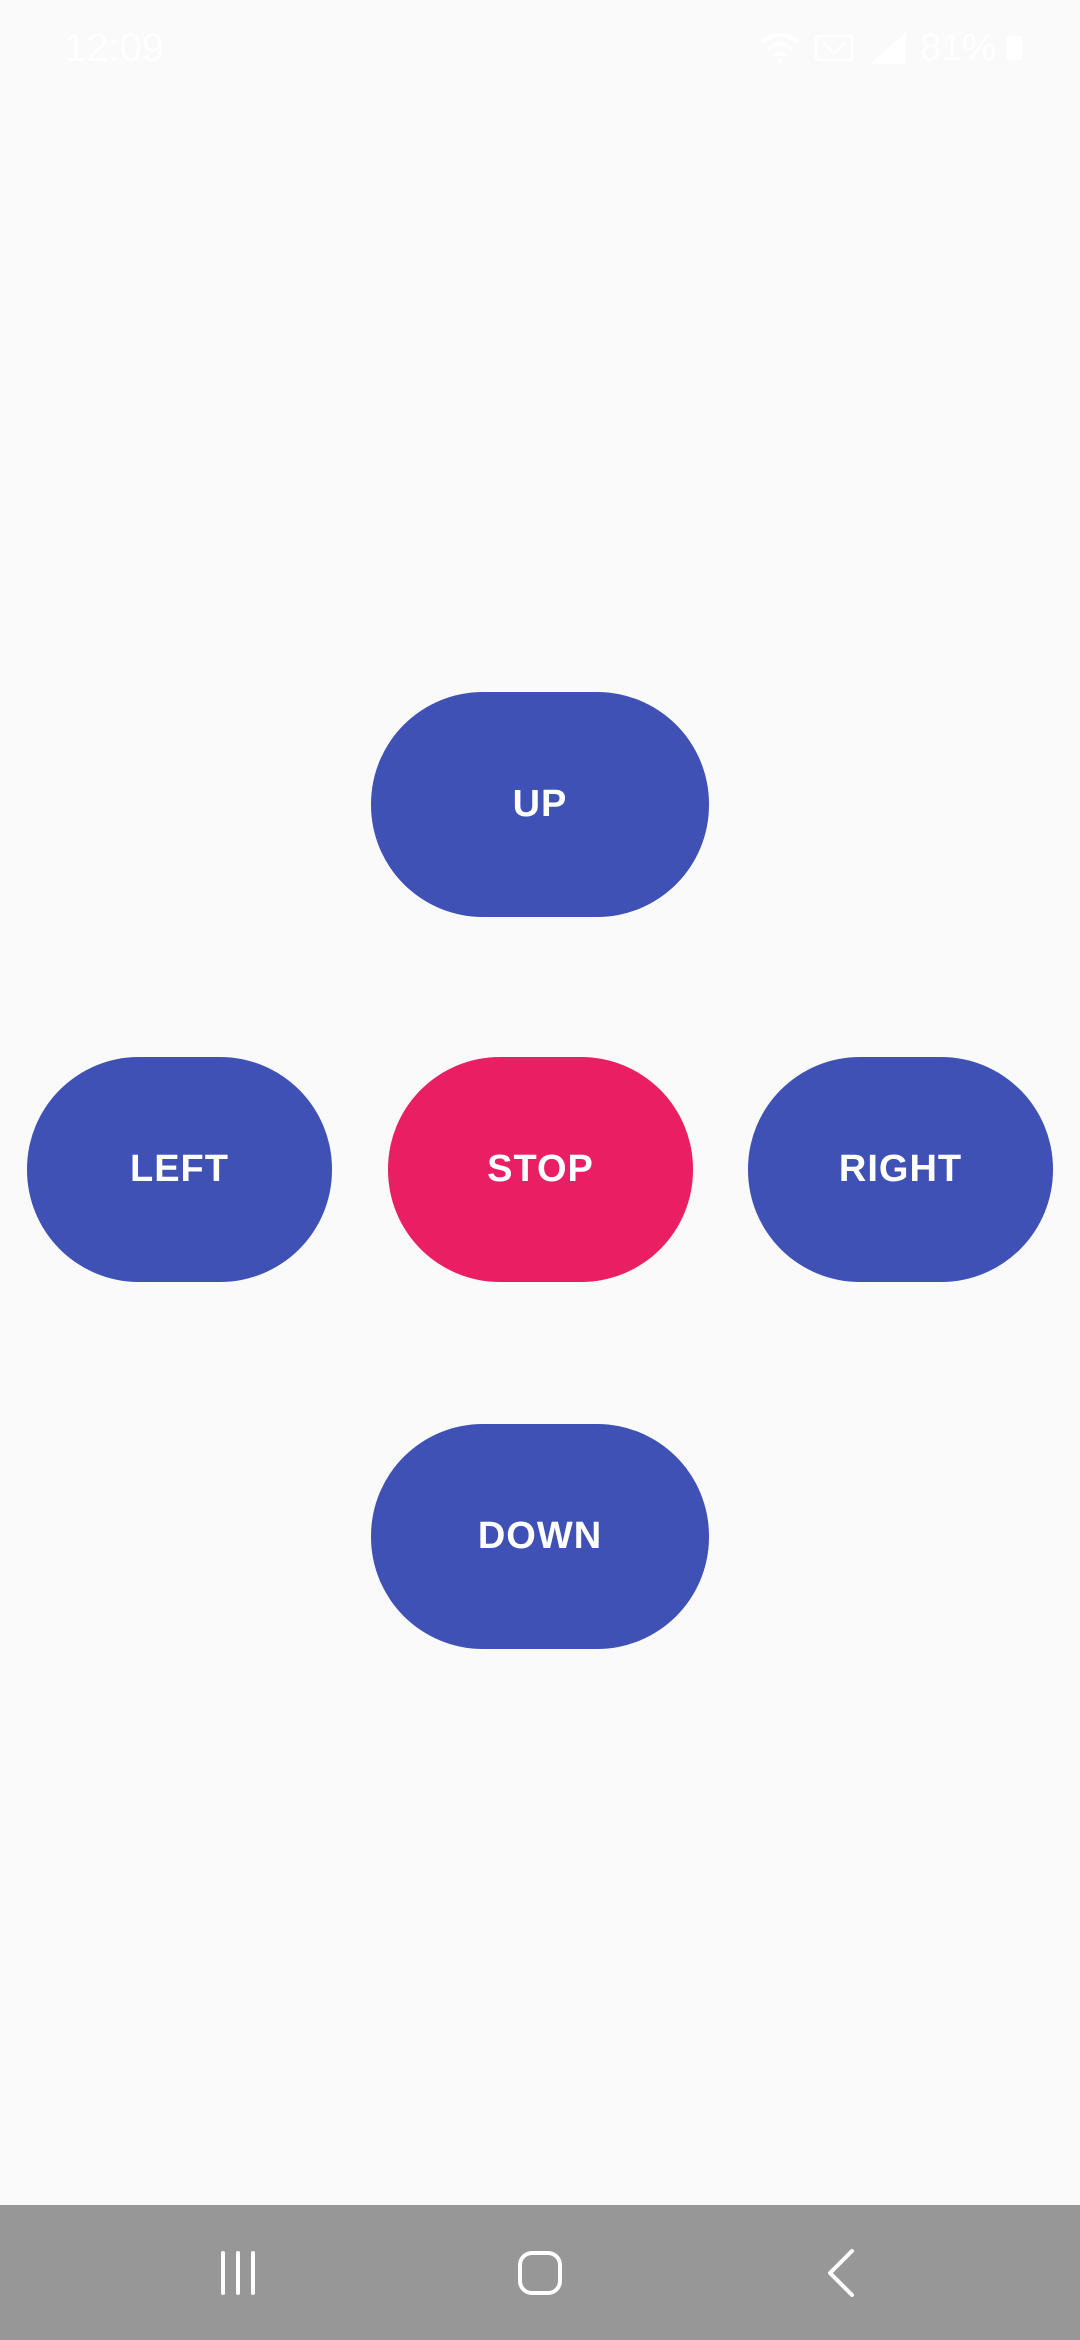 This screenshot has width=1080, height=2340. I want to click on status-time: 12:09, so click(114, 48).